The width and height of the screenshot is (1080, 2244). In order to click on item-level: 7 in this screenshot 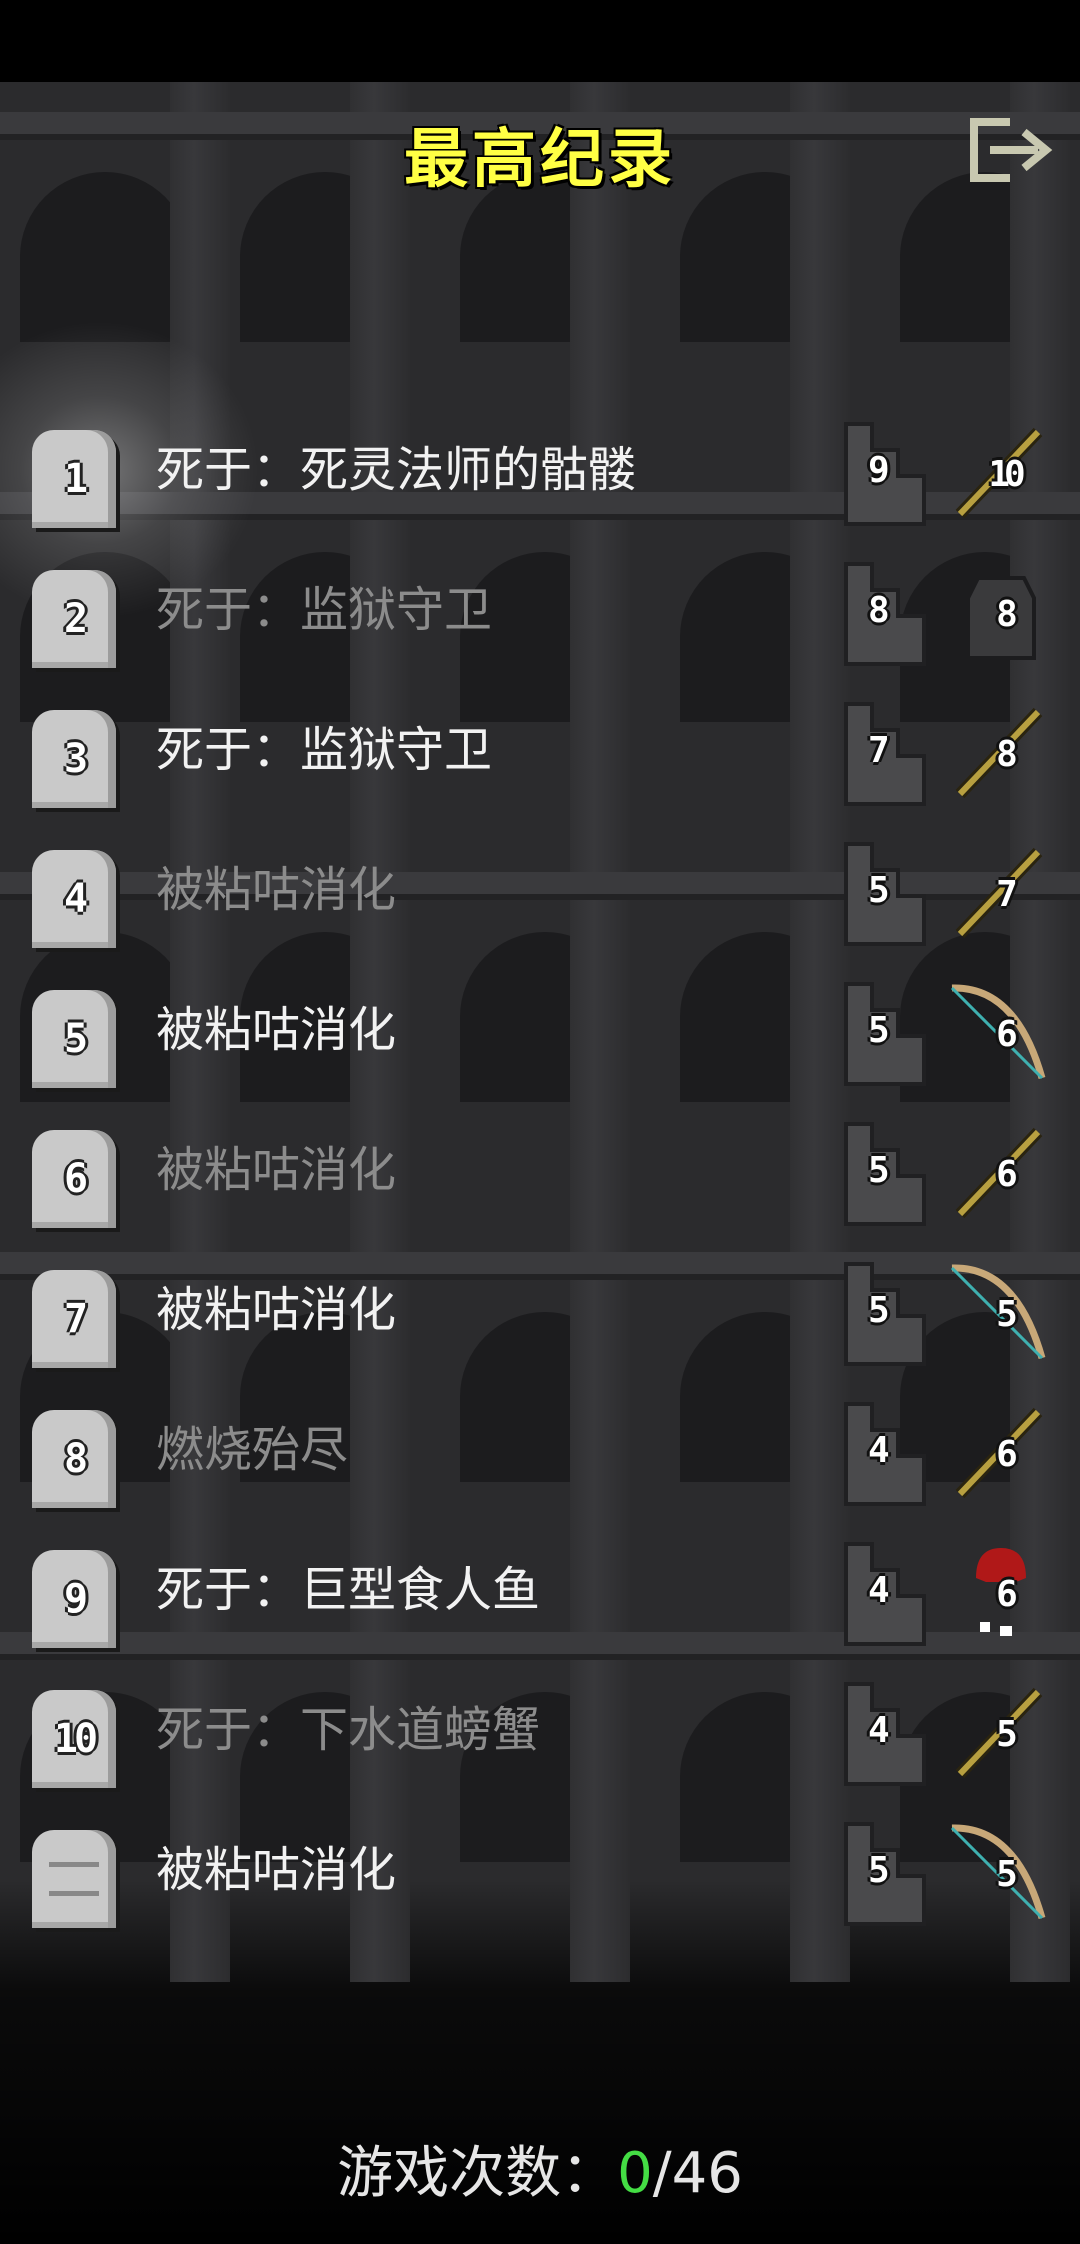, I will do `click(1007, 894)`.